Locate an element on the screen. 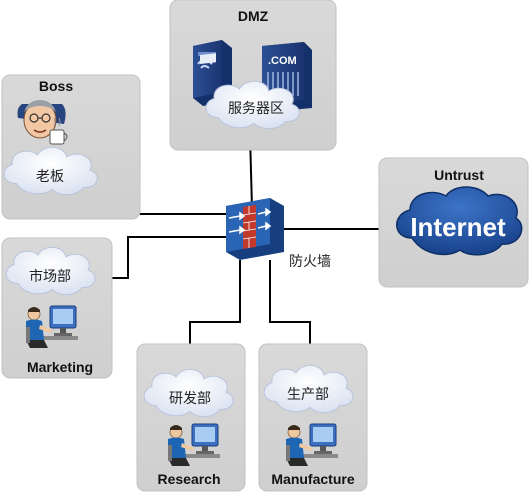  research-cloud-label: 研发部 is located at coordinates (190, 399).